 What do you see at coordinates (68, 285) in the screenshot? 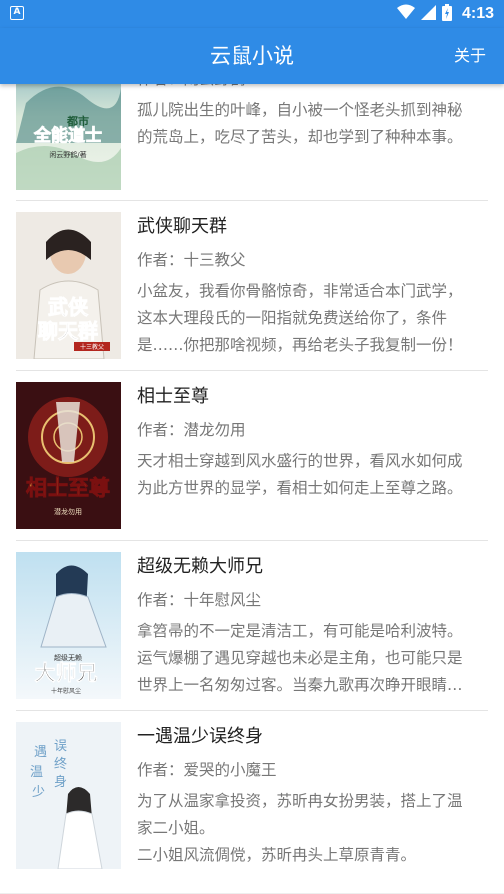
I see `book-cover: 武侠 聊天群 十三教父` at bounding box center [68, 285].